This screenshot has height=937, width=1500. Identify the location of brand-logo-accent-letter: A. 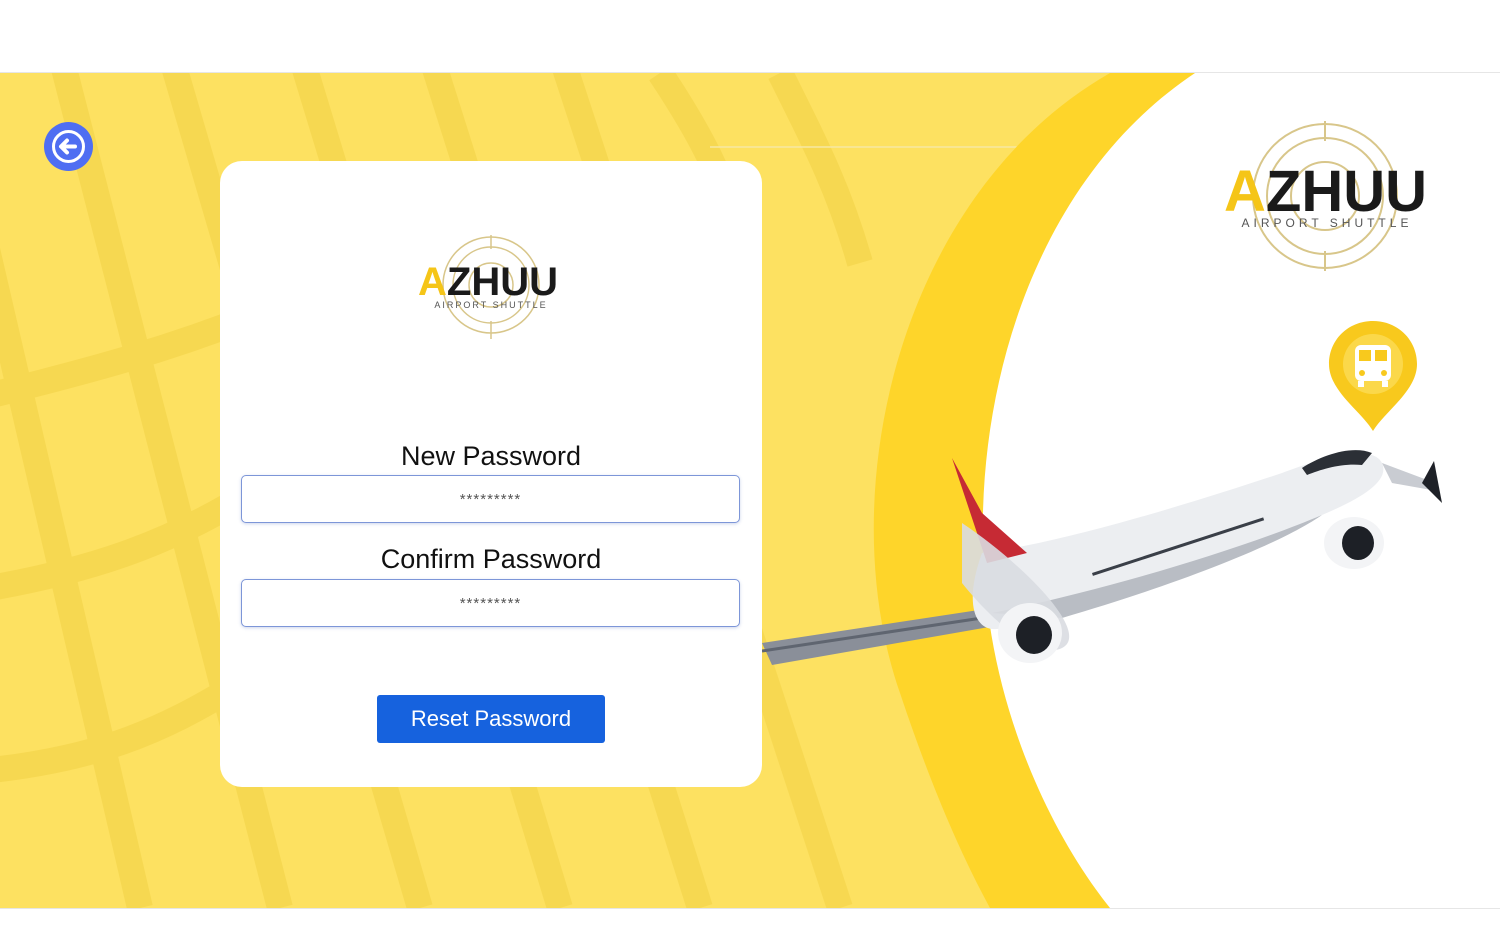
(1245, 191).